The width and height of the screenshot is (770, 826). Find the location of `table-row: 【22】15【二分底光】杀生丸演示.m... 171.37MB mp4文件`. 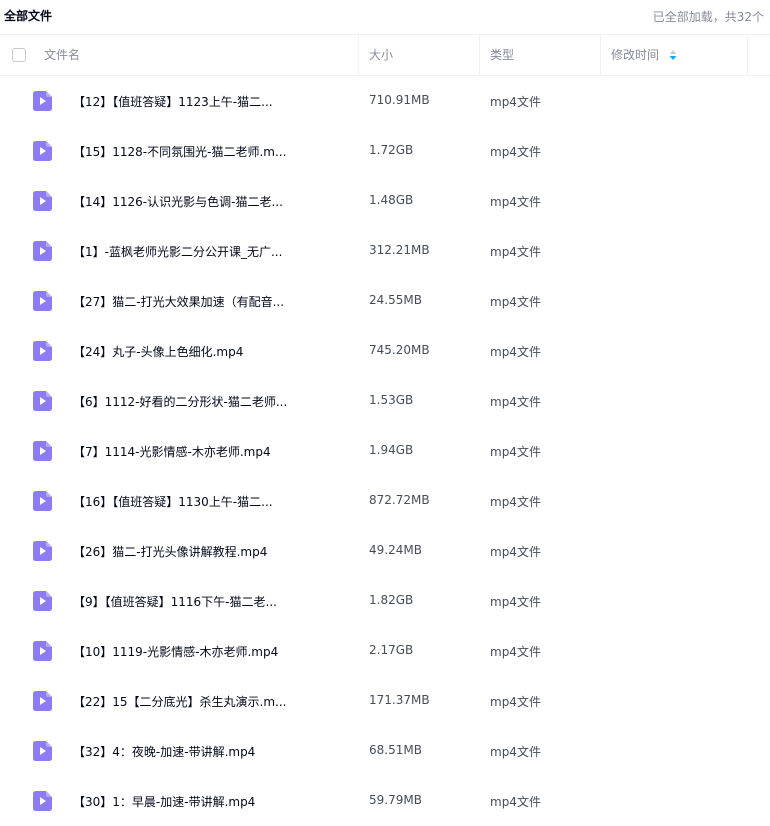

table-row: 【22】15【二分底光】杀生丸演示.m... 171.37MB mp4文件 is located at coordinates (385, 701).